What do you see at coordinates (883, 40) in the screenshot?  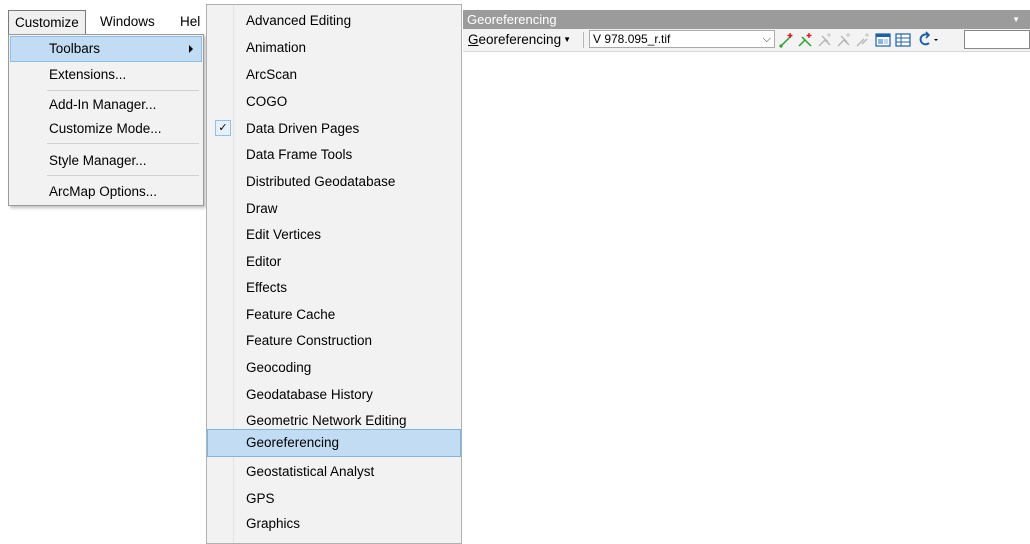 I see `viewer-icon` at bounding box center [883, 40].